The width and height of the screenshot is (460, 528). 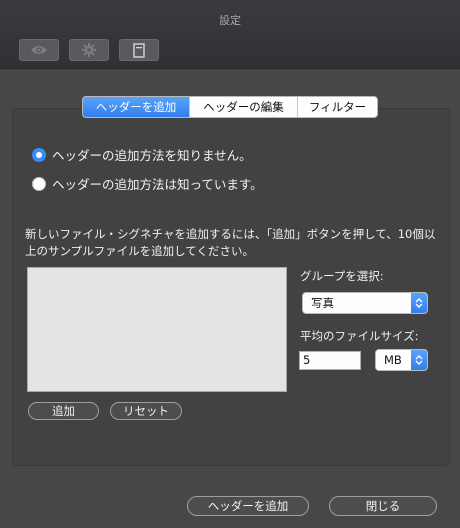 I want to click on file-size-unit-select: MB, so click(x=401, y=360).